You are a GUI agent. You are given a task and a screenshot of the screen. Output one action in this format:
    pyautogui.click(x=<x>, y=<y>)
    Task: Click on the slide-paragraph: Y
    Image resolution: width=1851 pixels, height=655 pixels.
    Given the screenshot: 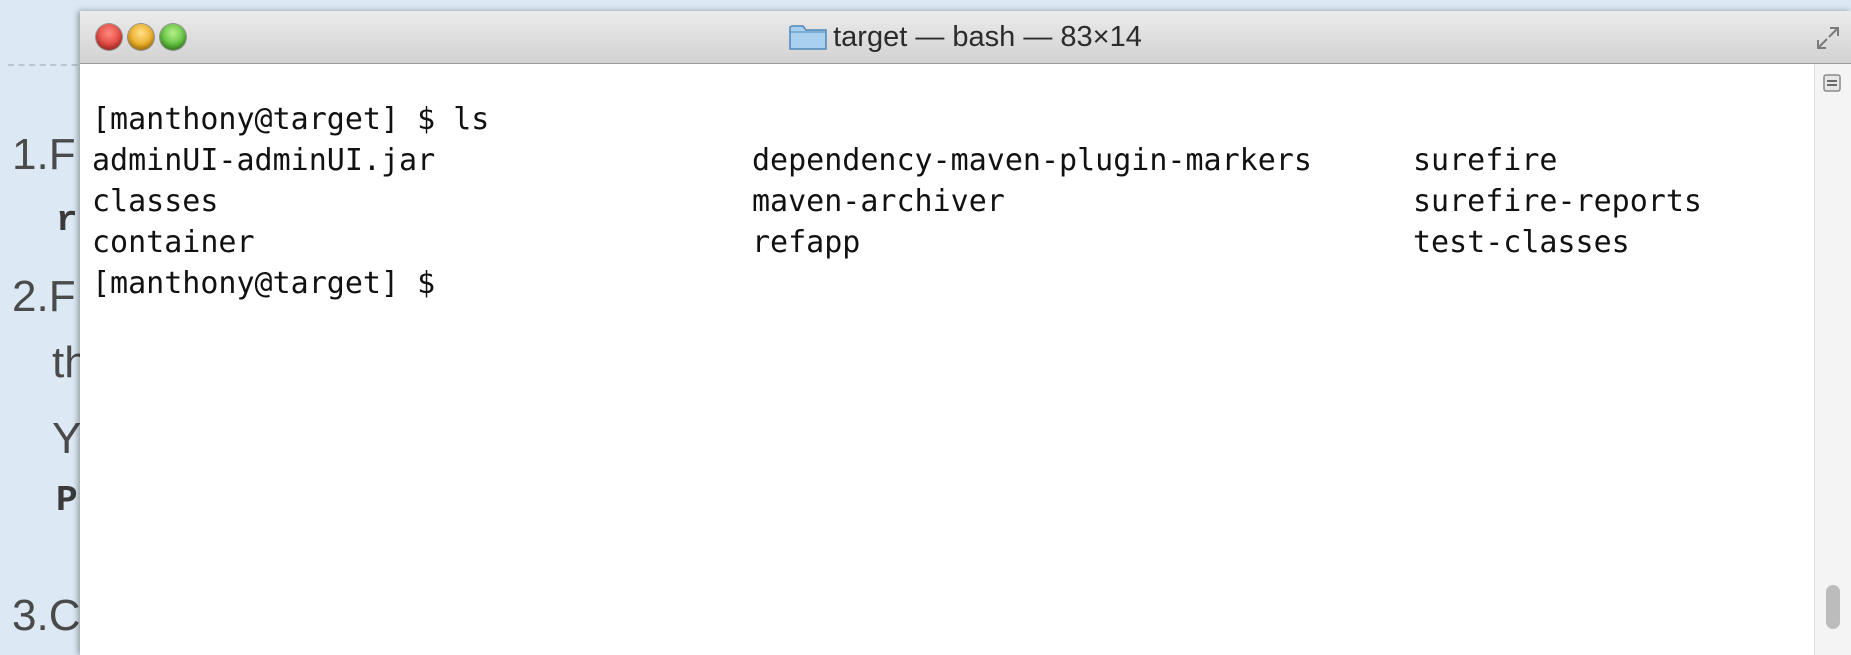 What is the action you would take?
    pyautogui.click(x=67, y=438)
    